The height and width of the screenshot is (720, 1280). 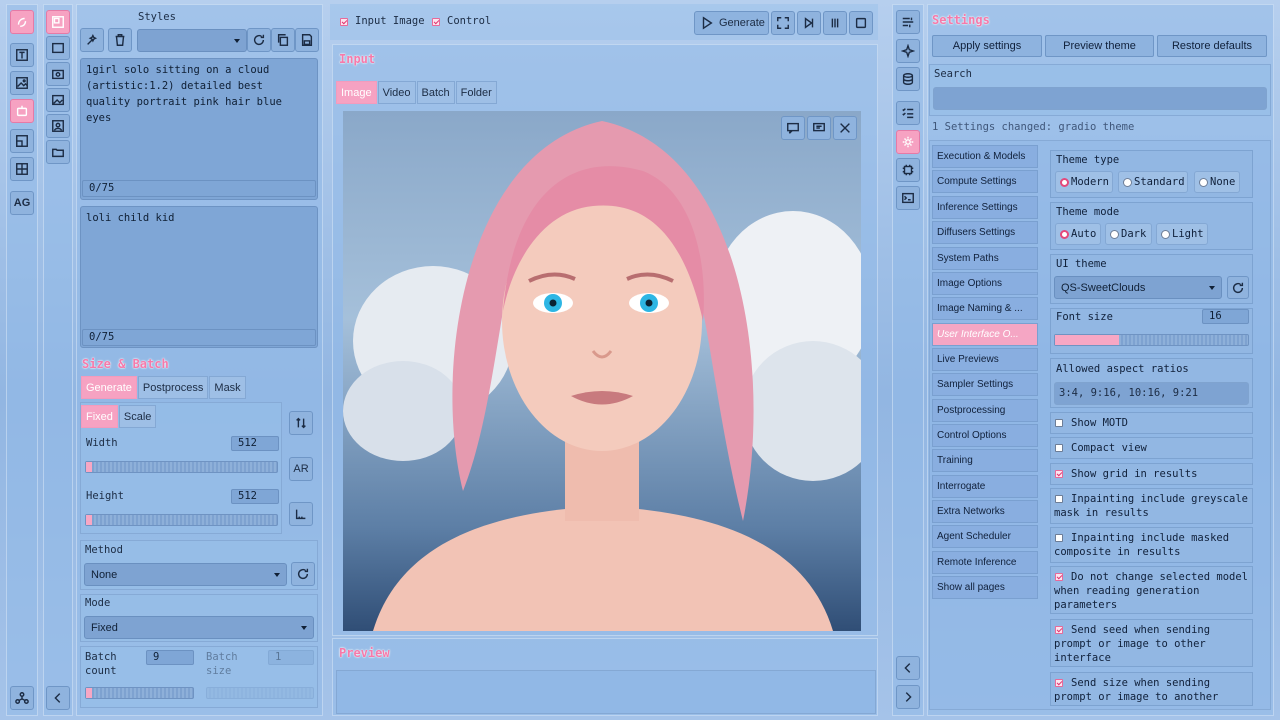 What do you see at coordinates (303, 574) in the screenshot?
I see `refresh-method-icon` at bounding box center [303, 574].